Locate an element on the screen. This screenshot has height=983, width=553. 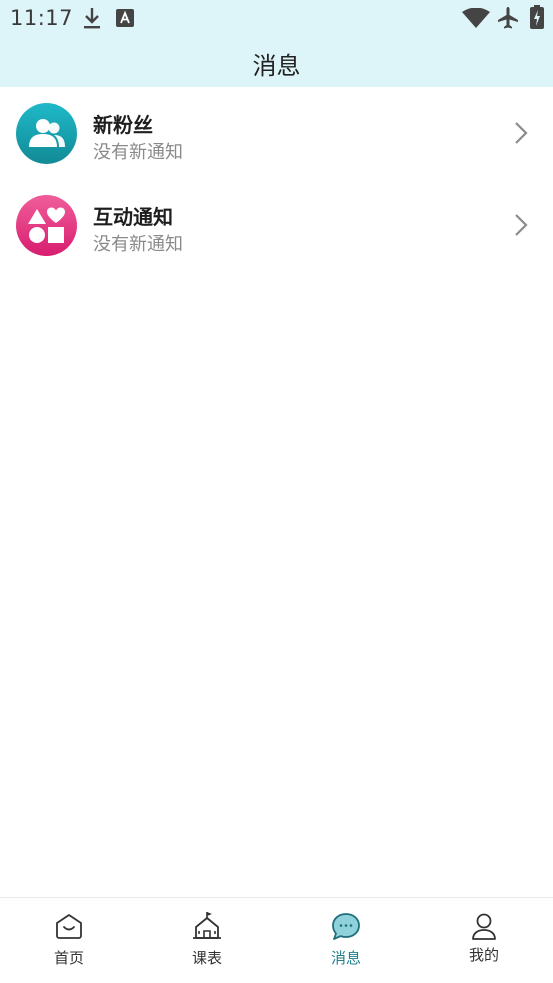
tab-me: 我的 is located at coordinates (484, 940).